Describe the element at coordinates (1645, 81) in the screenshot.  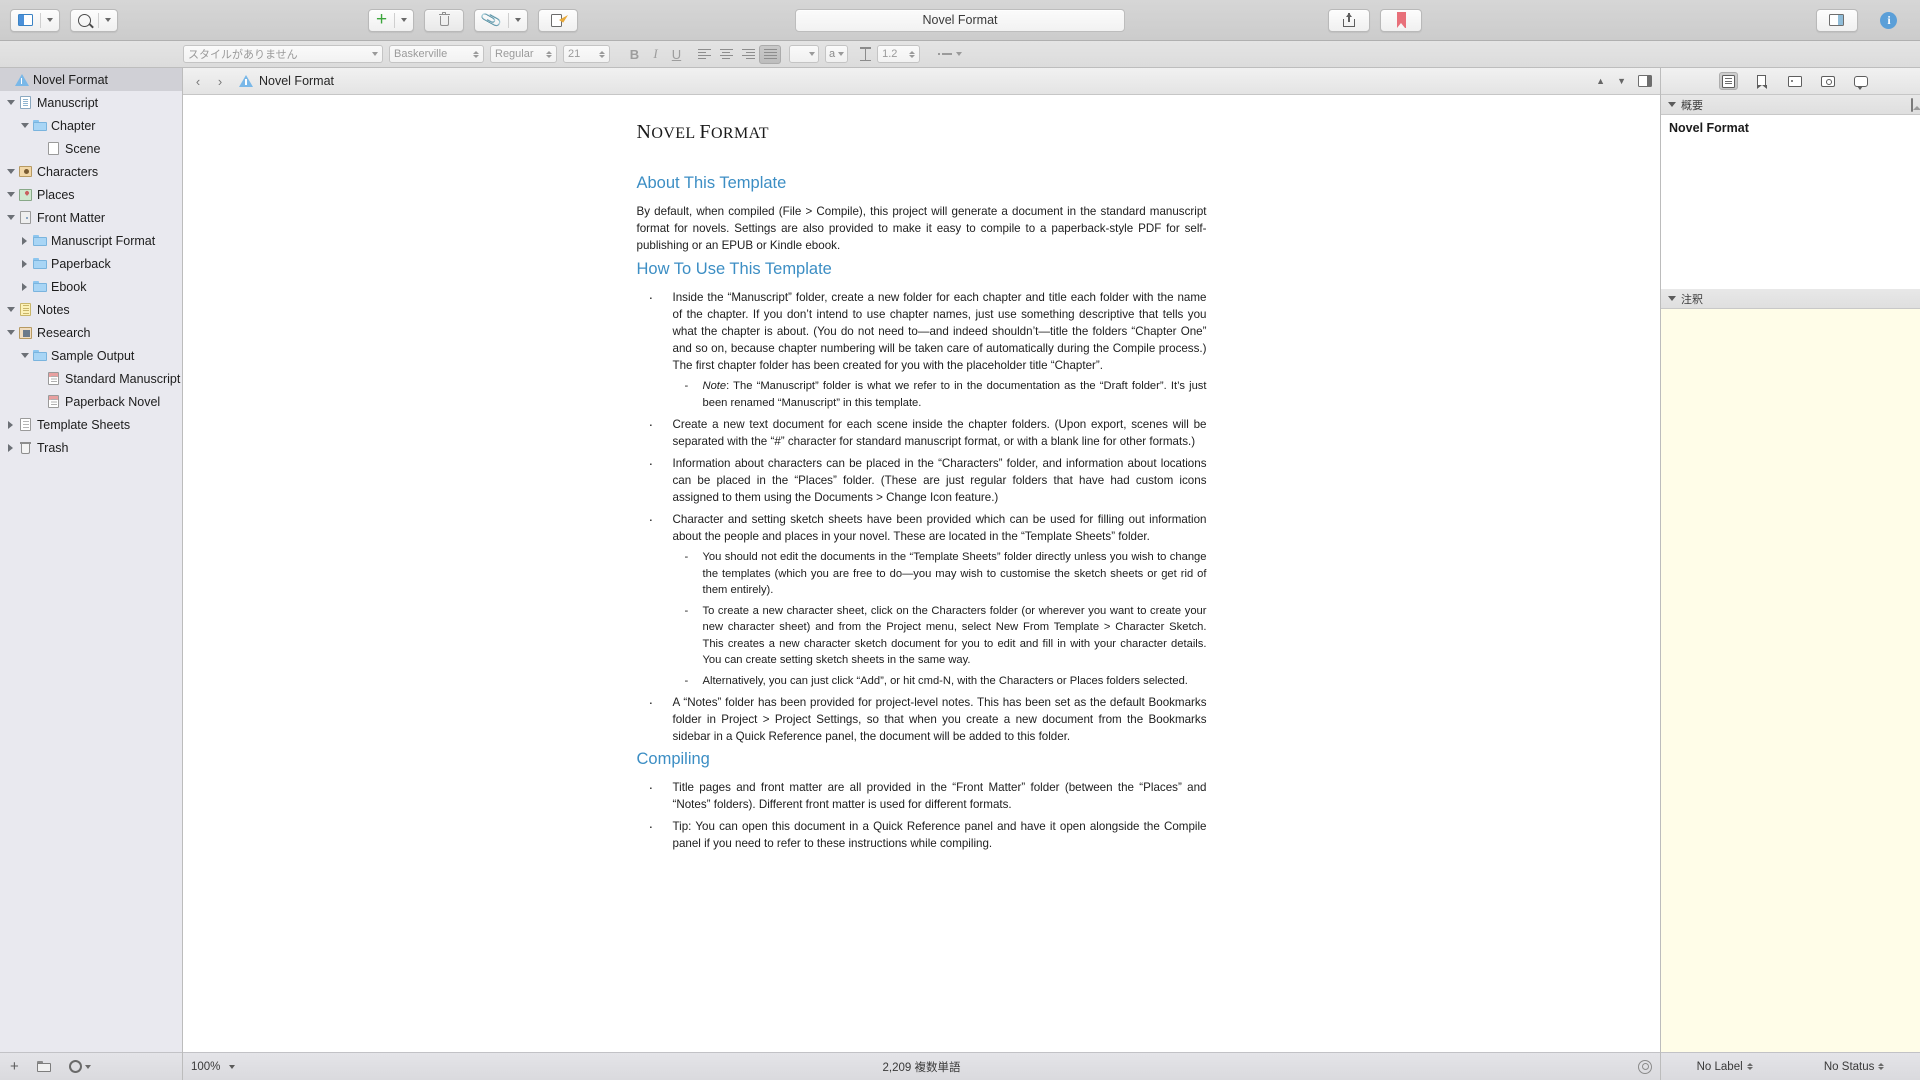
I see `split-editor-icon` at that location.